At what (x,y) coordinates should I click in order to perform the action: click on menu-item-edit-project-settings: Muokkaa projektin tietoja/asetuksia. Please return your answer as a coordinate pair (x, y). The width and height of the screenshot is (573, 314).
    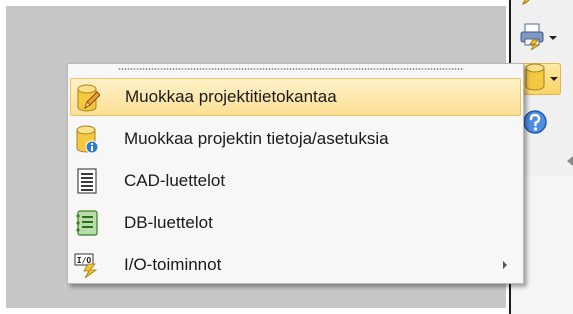
    Looking at the image, I should click on (295, 139).